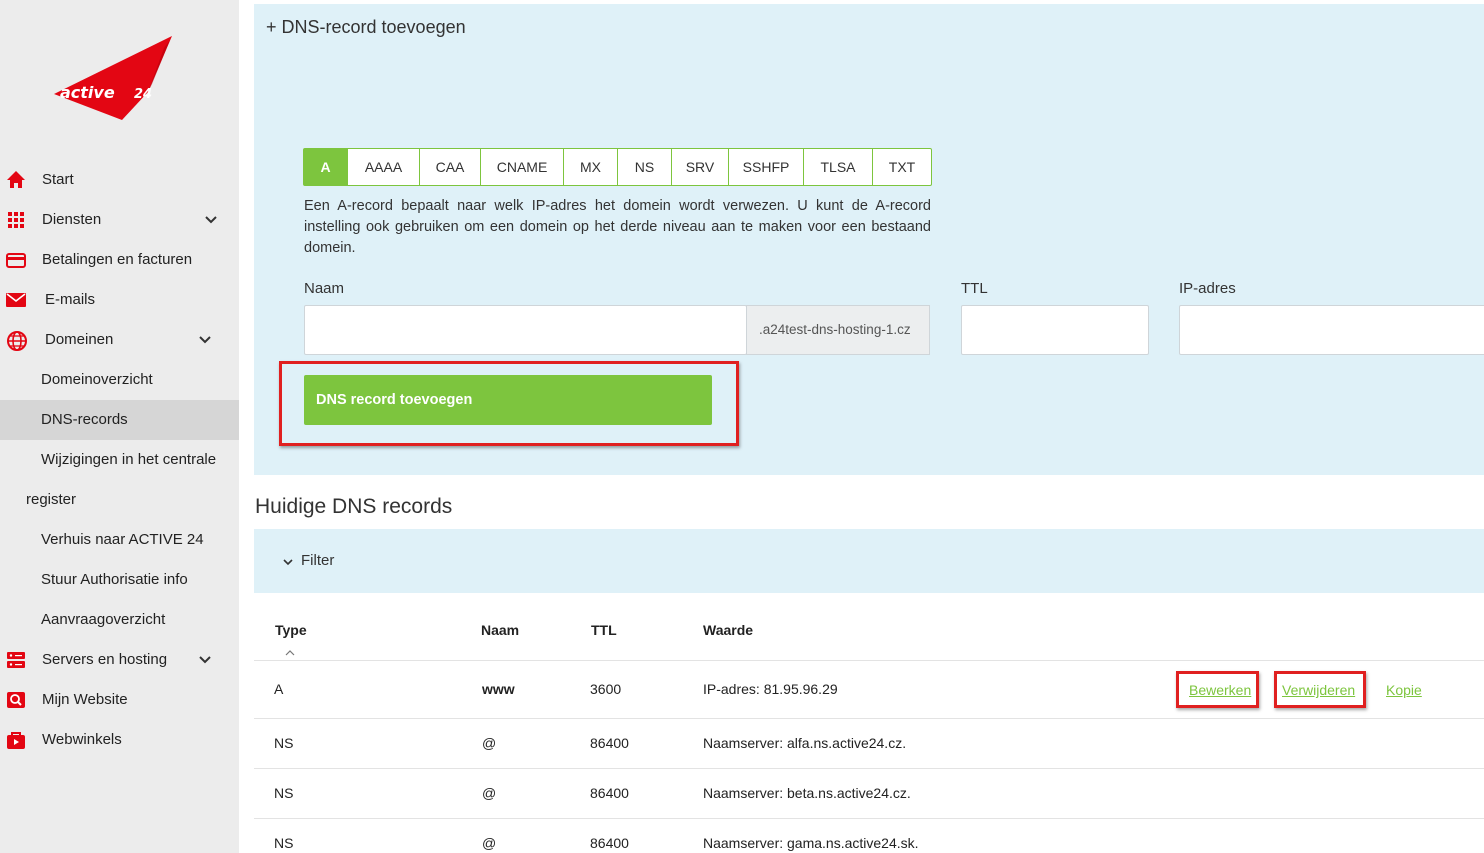 The image size is (1484, 853). Describe the element at coordinates (604, 630) in the screenshot. I see `column-header-ttl: TTL` at that location.